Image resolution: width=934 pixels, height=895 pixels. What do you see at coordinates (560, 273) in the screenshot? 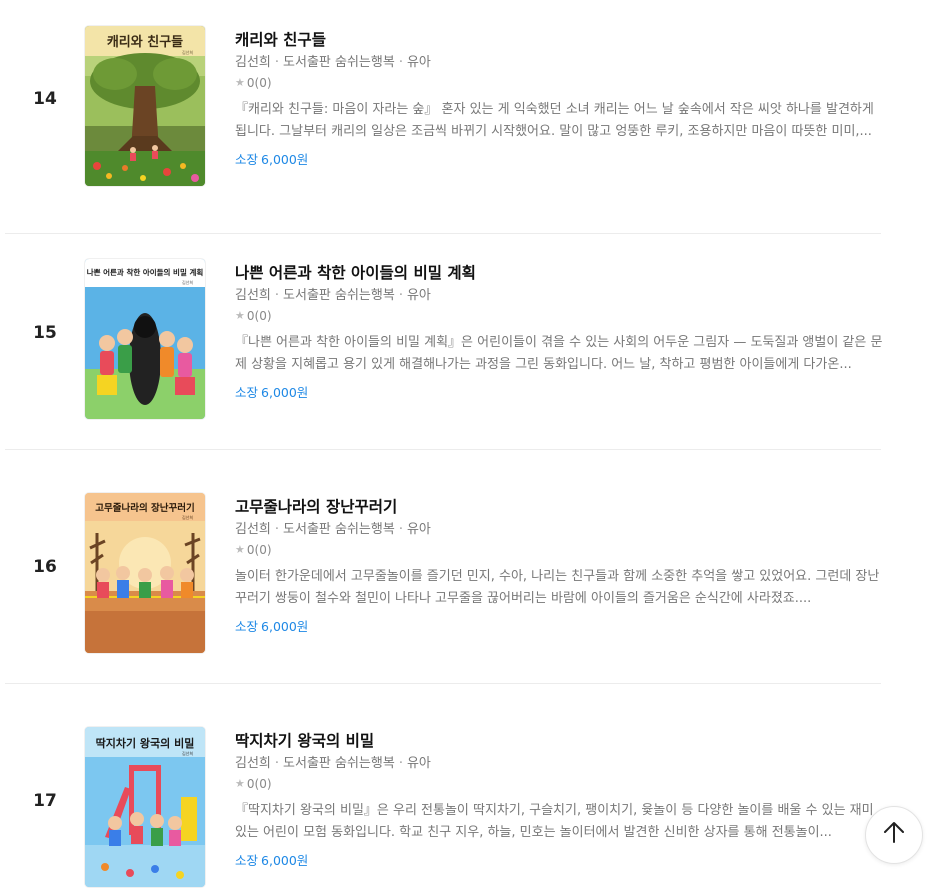
I see `book-title: 나쁜 어른과 착한 아이들의 비밀 계획` at bounding box center [560, 273].